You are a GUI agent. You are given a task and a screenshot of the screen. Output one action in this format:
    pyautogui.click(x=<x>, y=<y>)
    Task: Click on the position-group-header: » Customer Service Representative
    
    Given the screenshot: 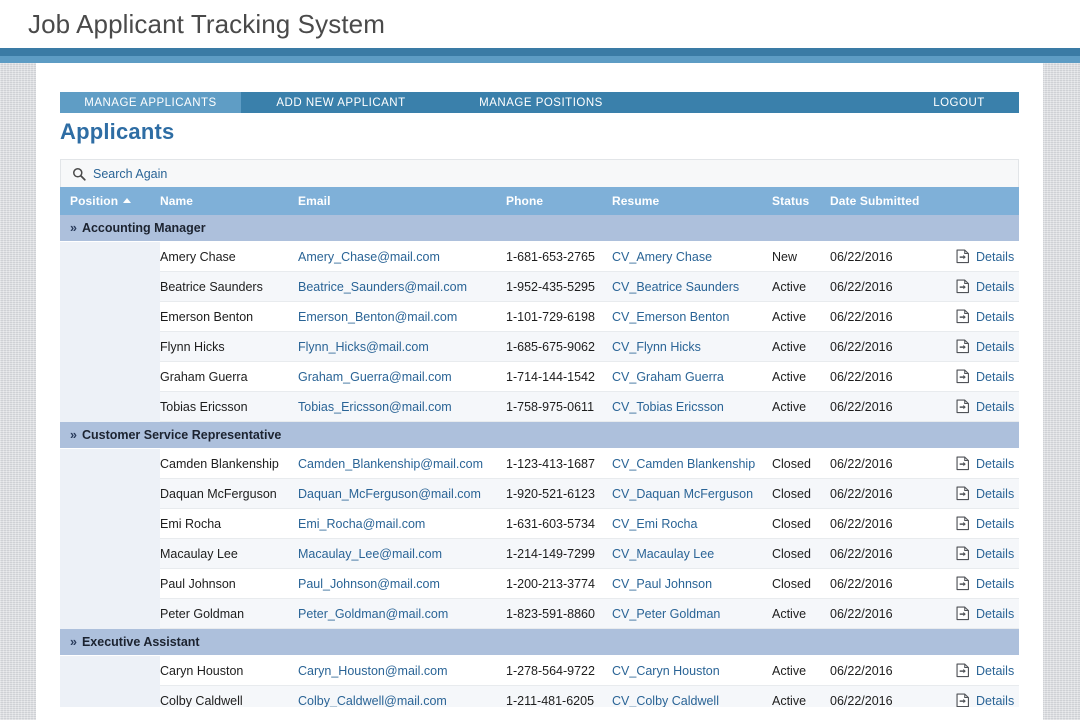 What is the action you would take?
    pyautogui.click(x=539, y=435)
    